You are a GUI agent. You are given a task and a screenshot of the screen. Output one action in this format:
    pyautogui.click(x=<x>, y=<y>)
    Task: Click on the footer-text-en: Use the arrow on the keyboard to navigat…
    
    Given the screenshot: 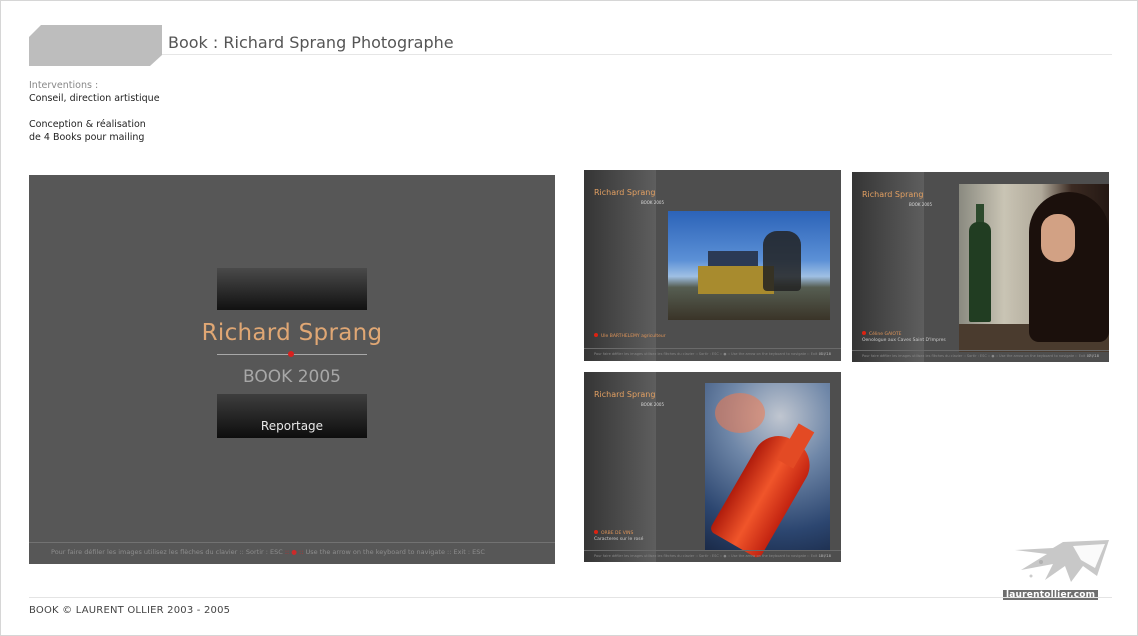 What is the action you would take?
    pyautogui.click(x=395, y=552)
    